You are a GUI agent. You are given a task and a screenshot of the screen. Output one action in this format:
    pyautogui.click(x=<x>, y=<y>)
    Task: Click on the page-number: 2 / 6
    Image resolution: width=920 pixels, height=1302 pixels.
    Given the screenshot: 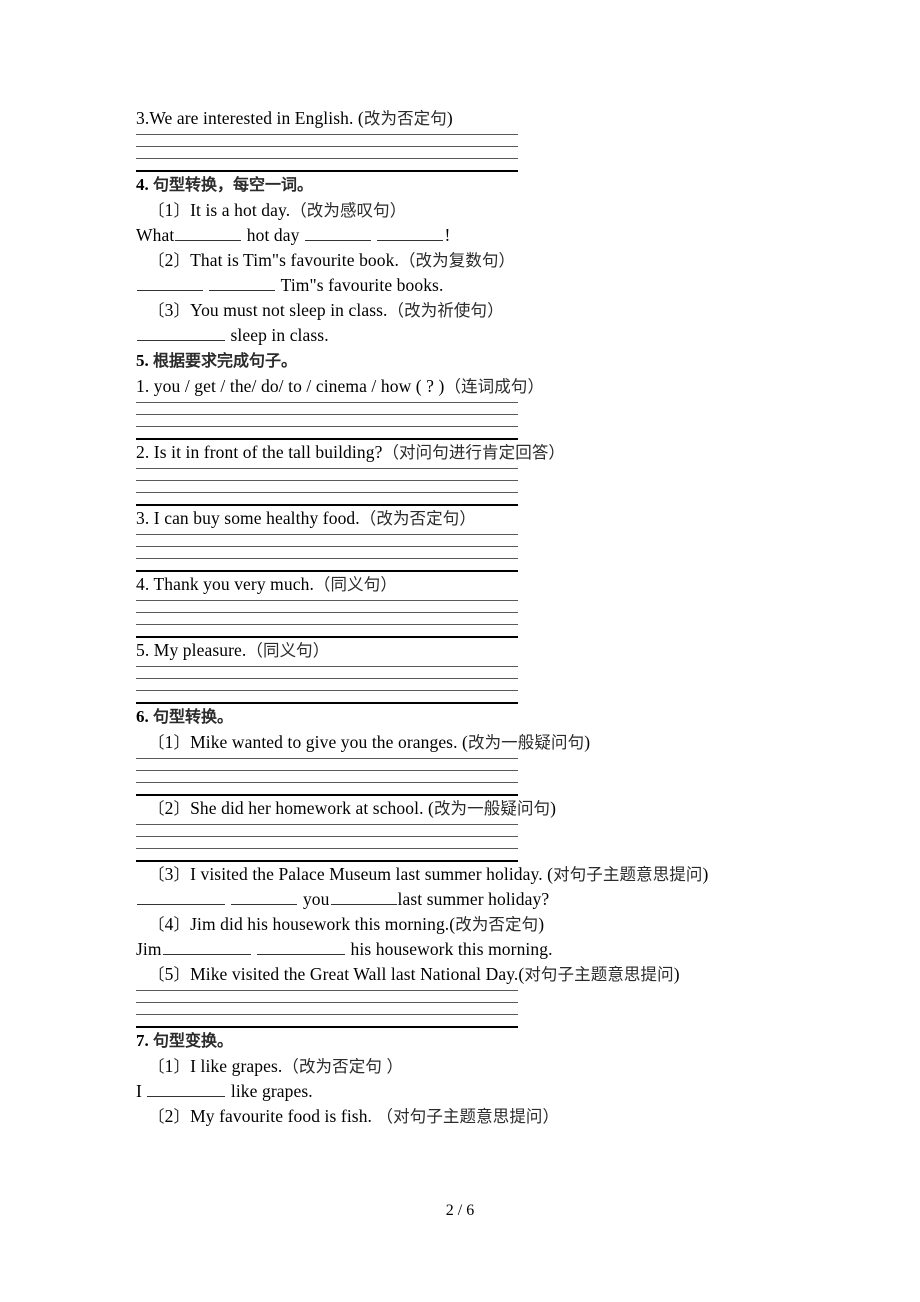 What is the action you would take?
    pyautogui.click(x=460, y=1210)
    